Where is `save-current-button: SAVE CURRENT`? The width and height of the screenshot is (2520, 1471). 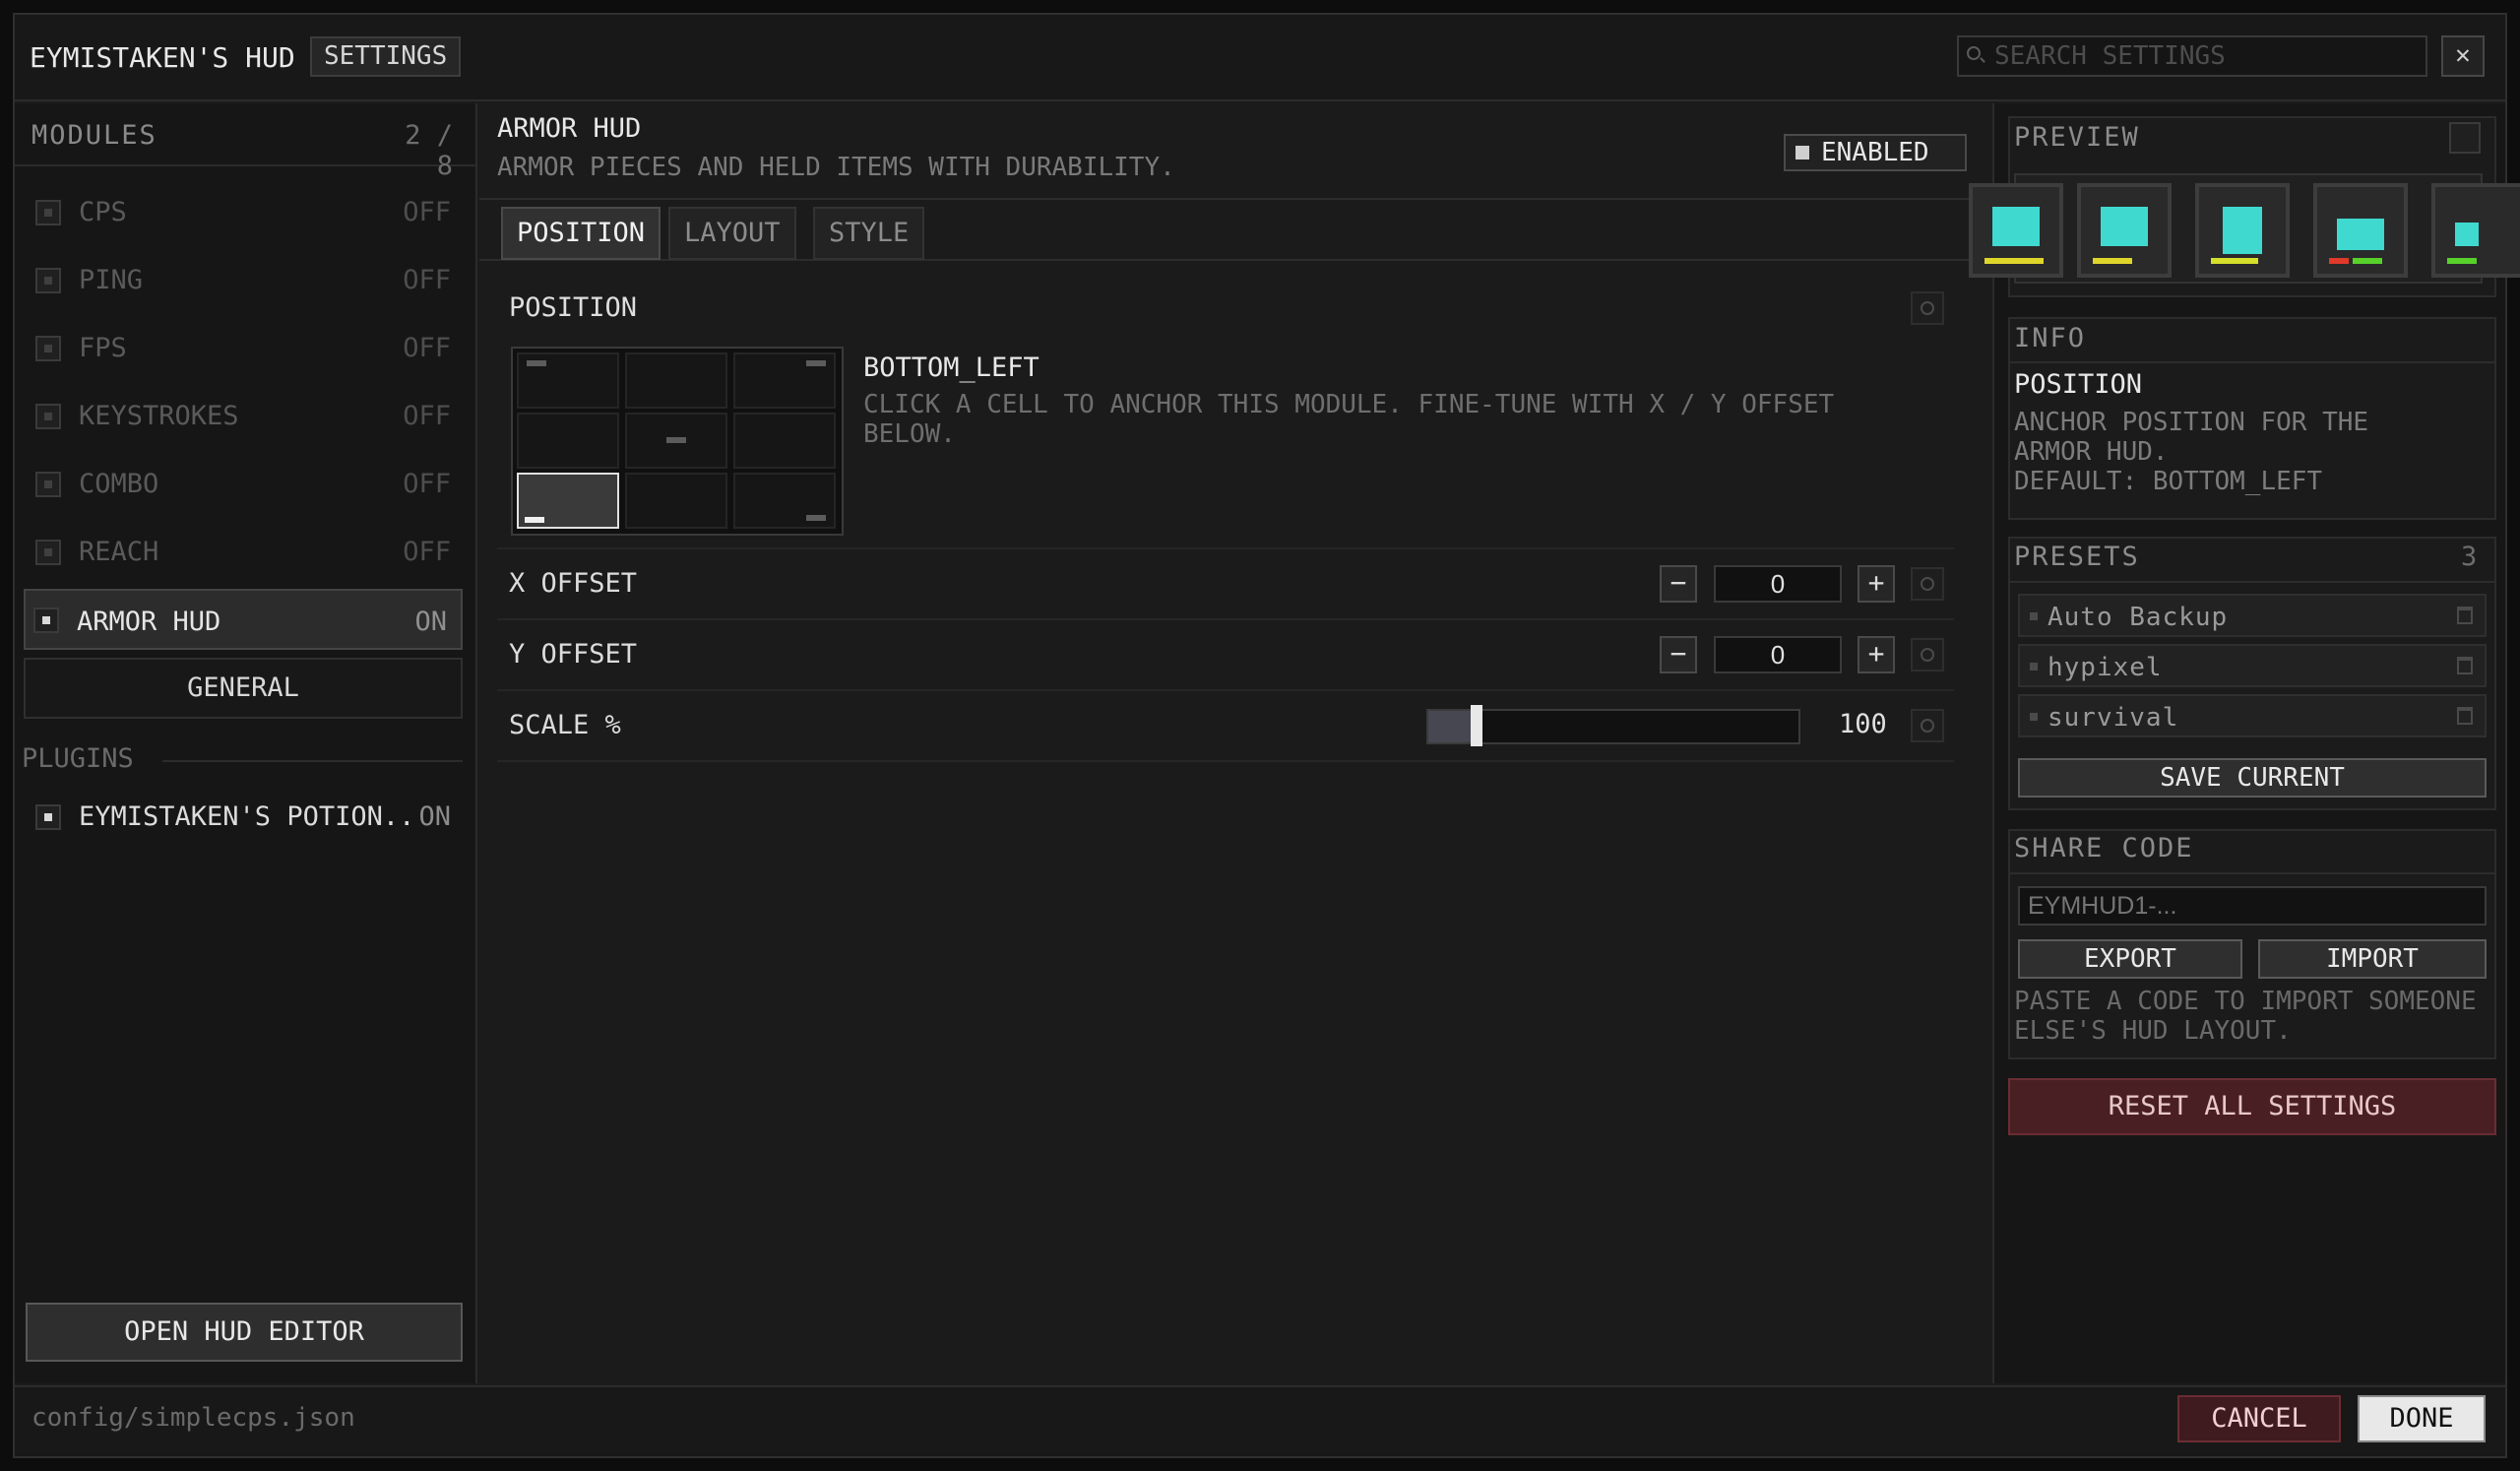 save-current-button: SAVE CURRENT is located at coordinates (2252, 778).